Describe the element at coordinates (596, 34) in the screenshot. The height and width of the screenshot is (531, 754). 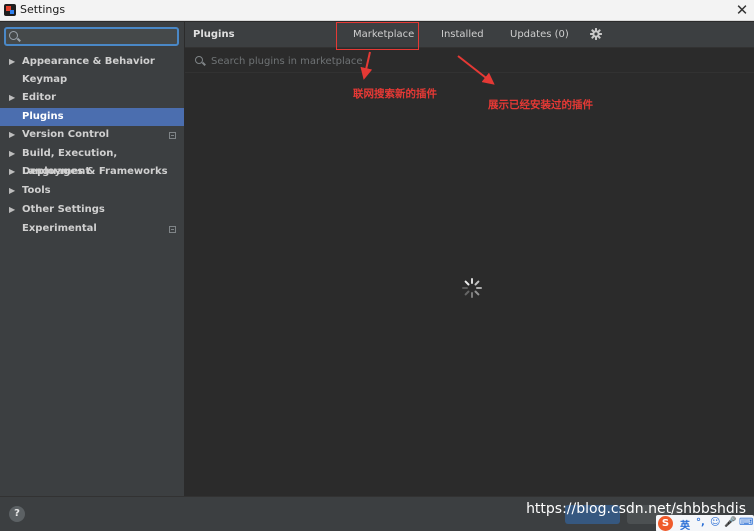
I see `gear-icon` at that location.